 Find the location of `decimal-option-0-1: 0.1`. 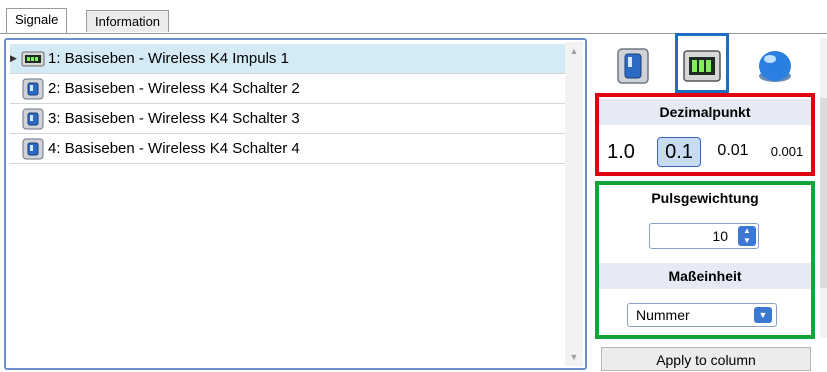

decimal-option-0-1: 0.1 is located at coordinates (679, 152).